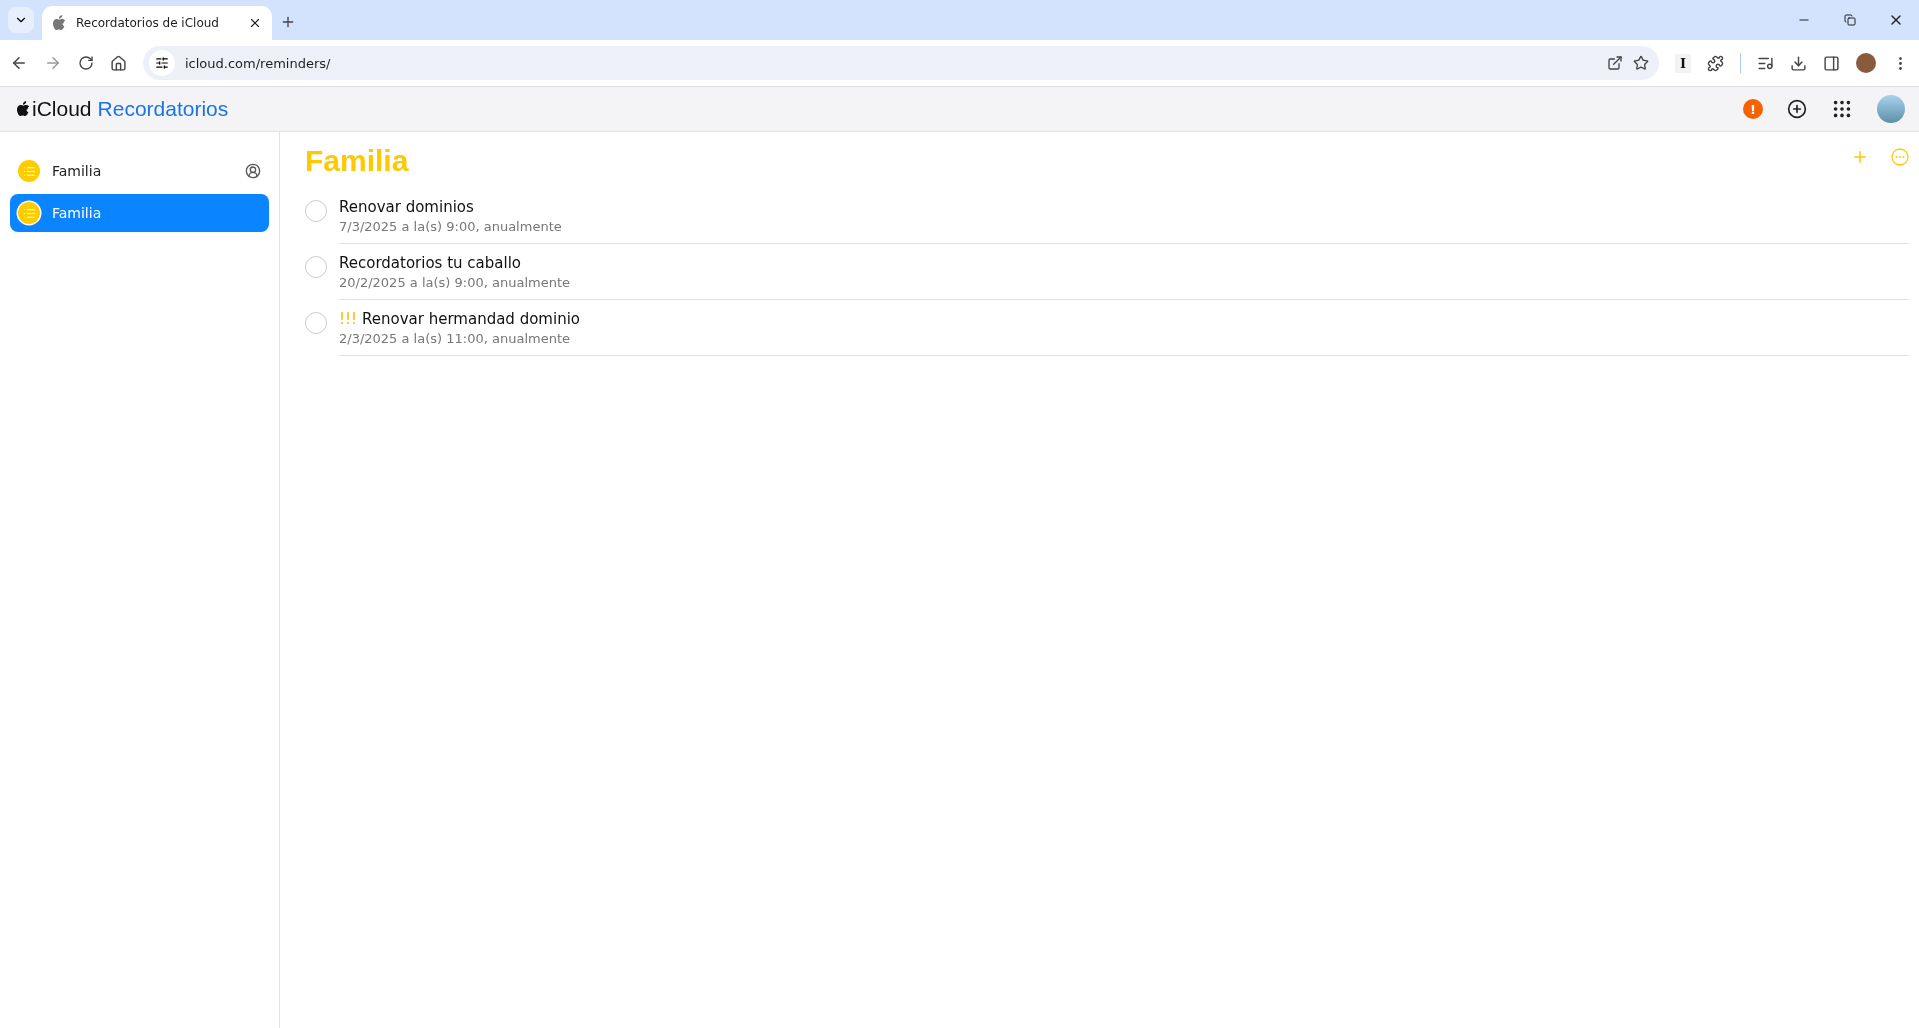  I want to click on close-tab-icon, so click(255, 23).